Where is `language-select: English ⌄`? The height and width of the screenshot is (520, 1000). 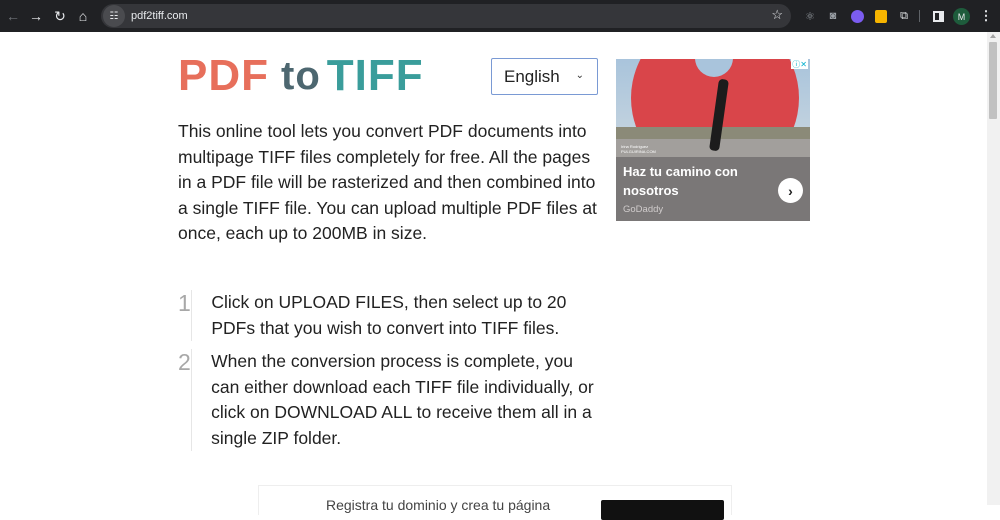
language-select: English ⌄ is located at coordinates (544, 76).